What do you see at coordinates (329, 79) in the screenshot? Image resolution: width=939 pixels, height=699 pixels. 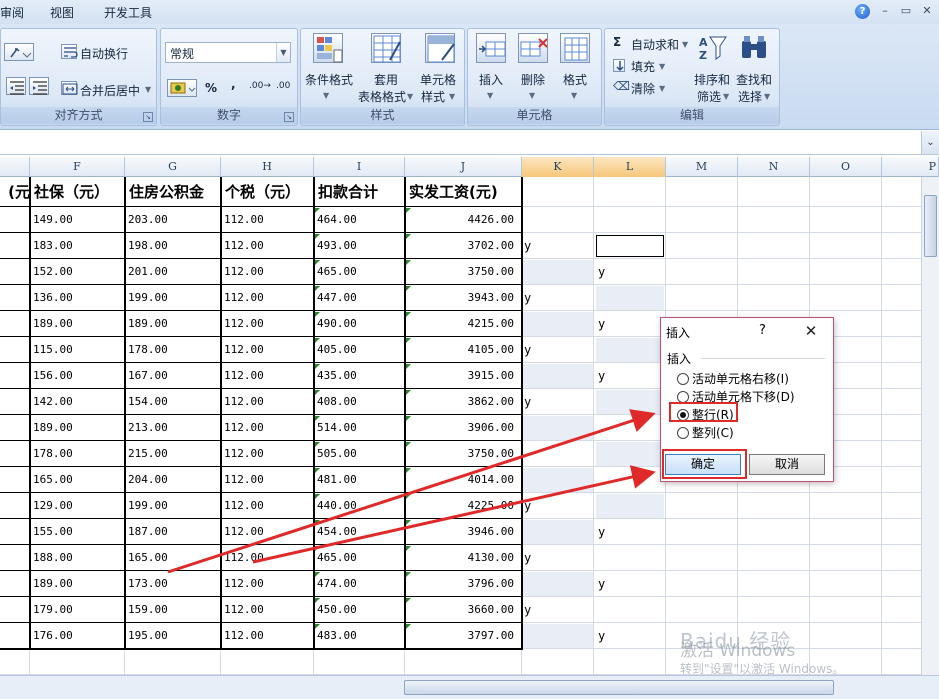 I see `conditional-format-button: 条件格式` at bounding box center [329, 79].